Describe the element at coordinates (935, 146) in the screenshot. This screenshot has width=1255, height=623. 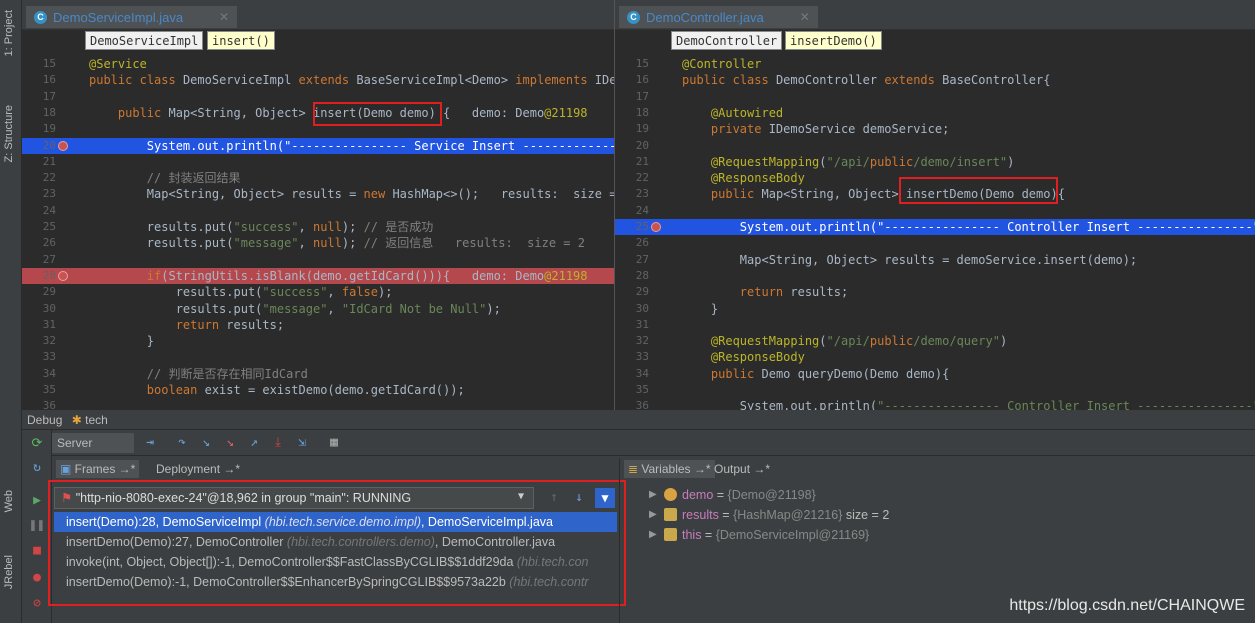
I see `code-line: 20` at that location.